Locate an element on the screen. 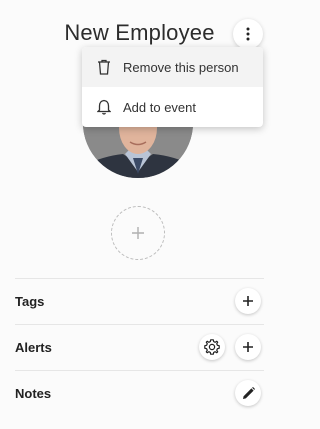  menu-item-label: Add to event is located at coordinates (159, 107).